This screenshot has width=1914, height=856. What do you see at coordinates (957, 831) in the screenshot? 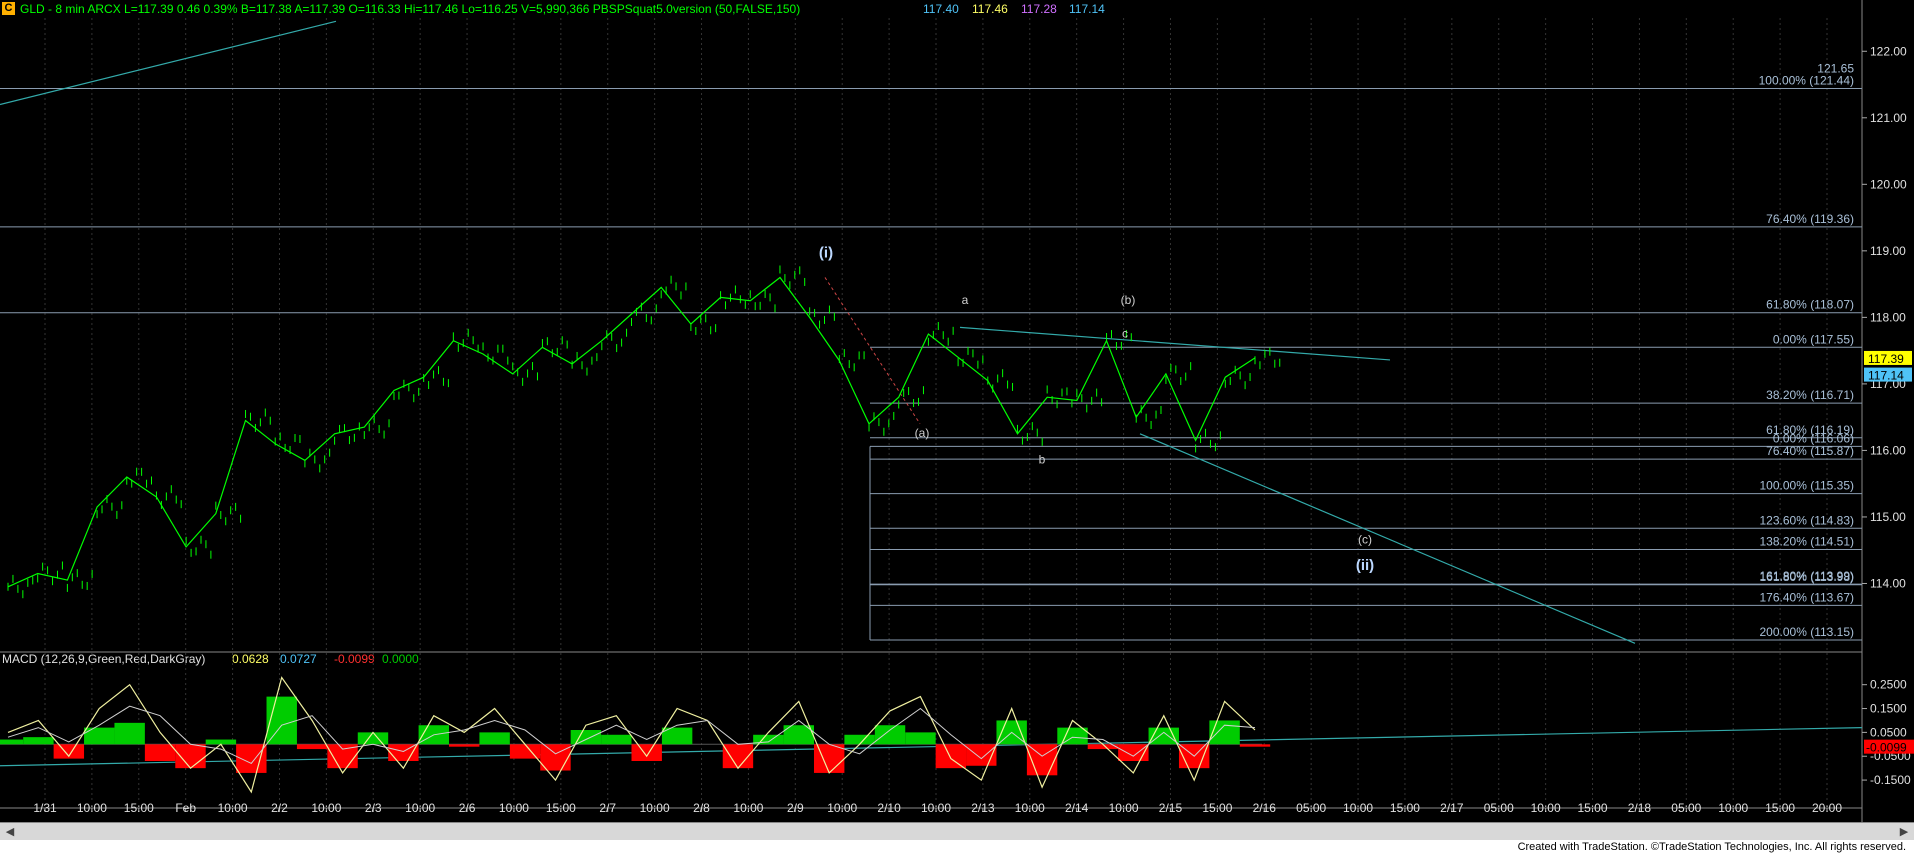
I see `horizontal-scrollbar: ◀ ▶` at bounding box center [957, 831].